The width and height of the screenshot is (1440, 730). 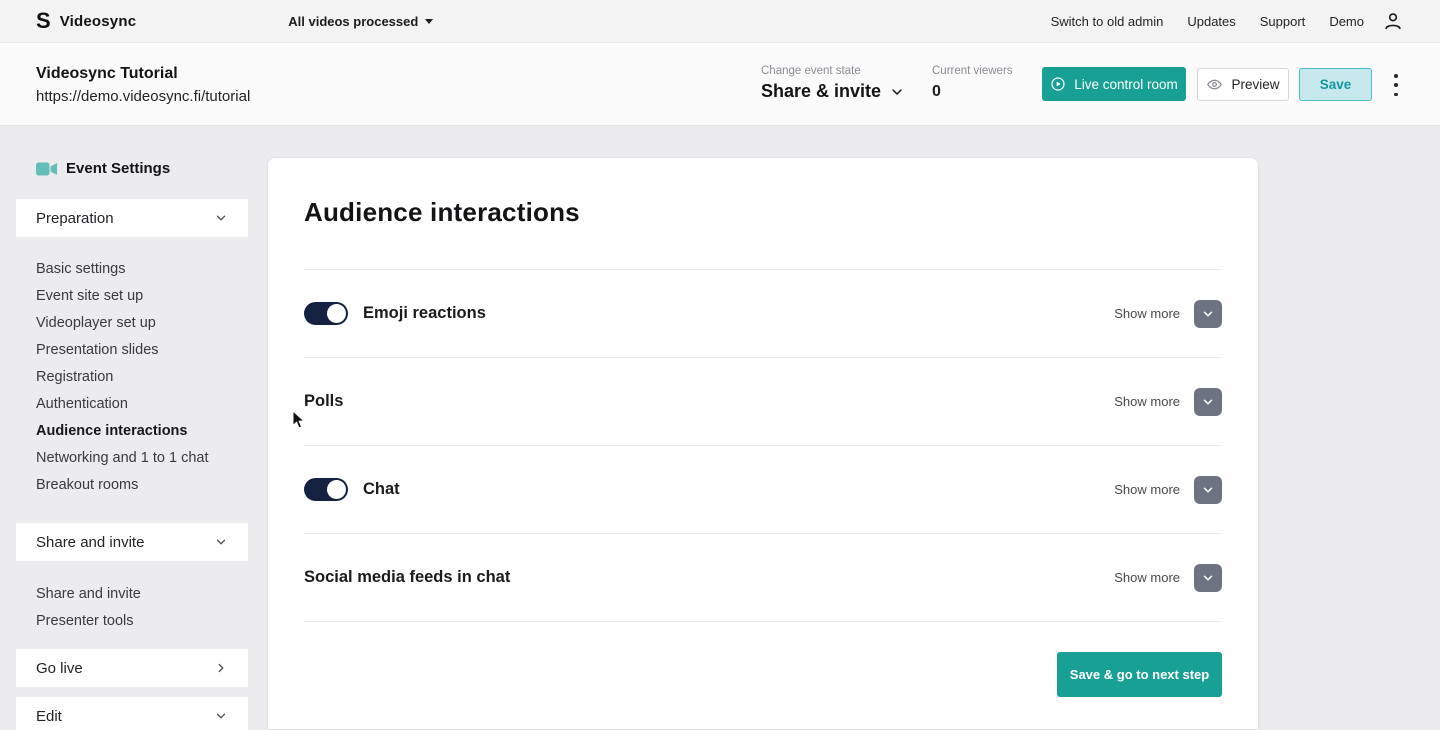 I want to click on sidebar-item-authentication: Authentication, so click(x=142, y=404).